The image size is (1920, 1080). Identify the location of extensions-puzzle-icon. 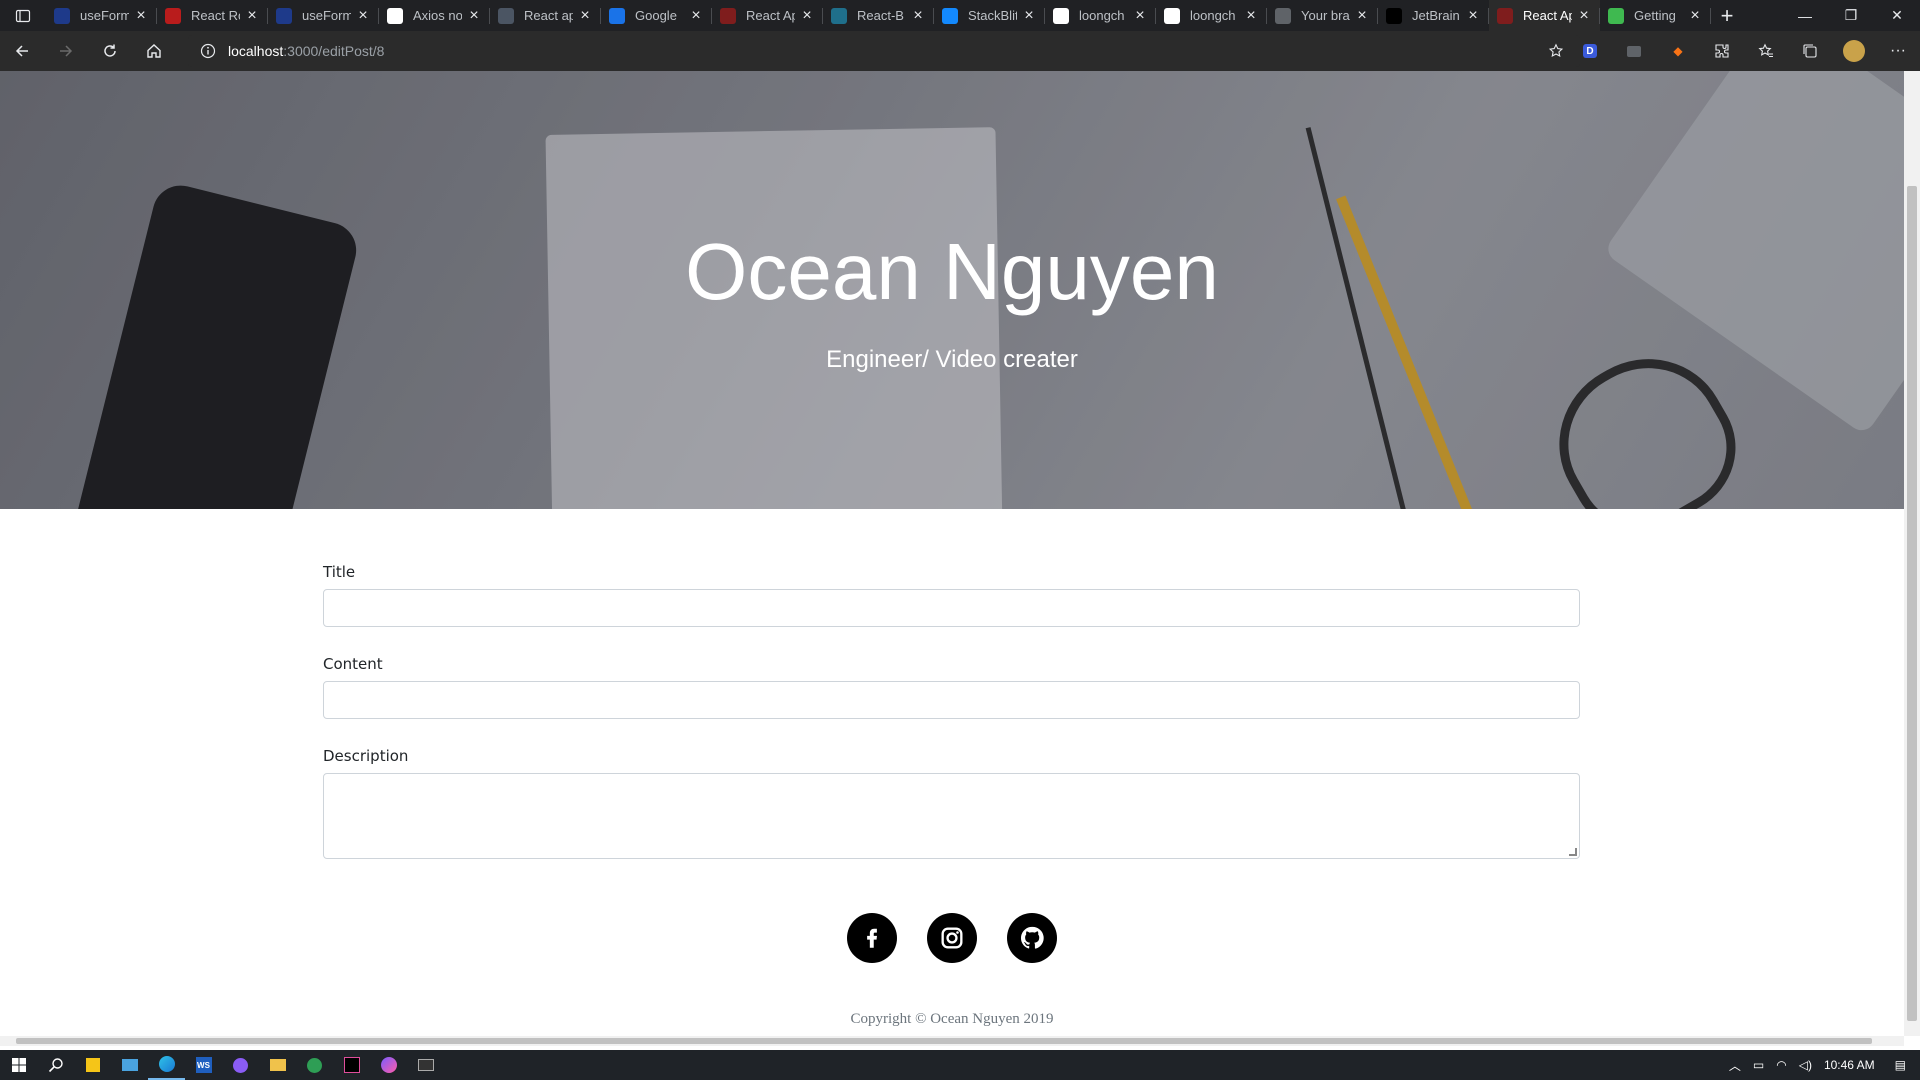
(1722, 51).